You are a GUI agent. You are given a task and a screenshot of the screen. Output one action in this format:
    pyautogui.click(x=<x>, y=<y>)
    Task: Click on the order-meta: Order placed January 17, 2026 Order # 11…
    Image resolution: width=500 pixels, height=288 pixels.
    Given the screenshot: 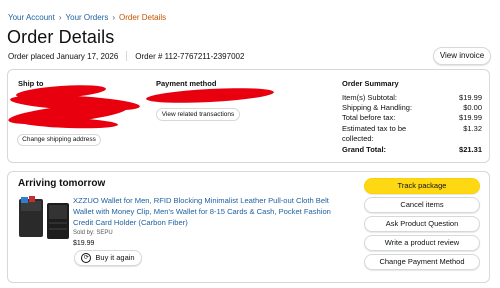 What is the action you would take?
    pyautogui.click(x=126, y=56)
    